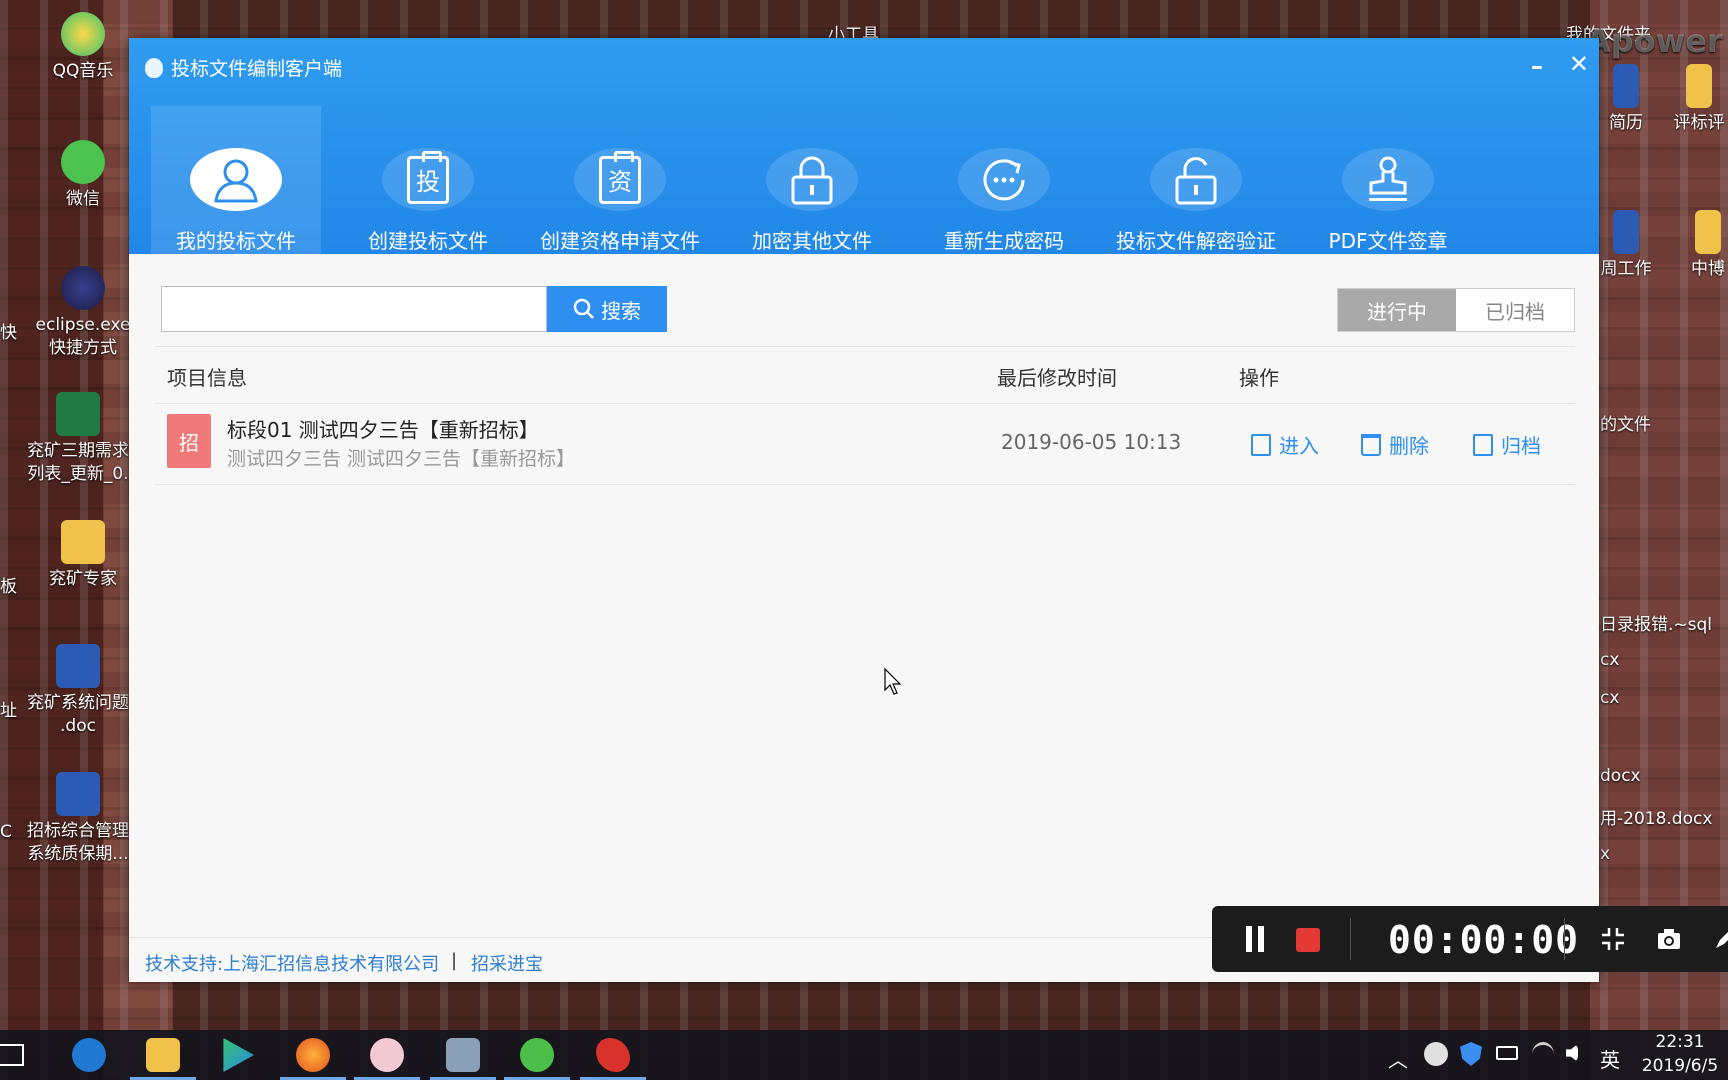 The height and width of the screenshot is (1080, 1728). Describe the element at coordinates (1625, 425) in the screenshot. I see `desktop-fragment: 的文件` at that location.